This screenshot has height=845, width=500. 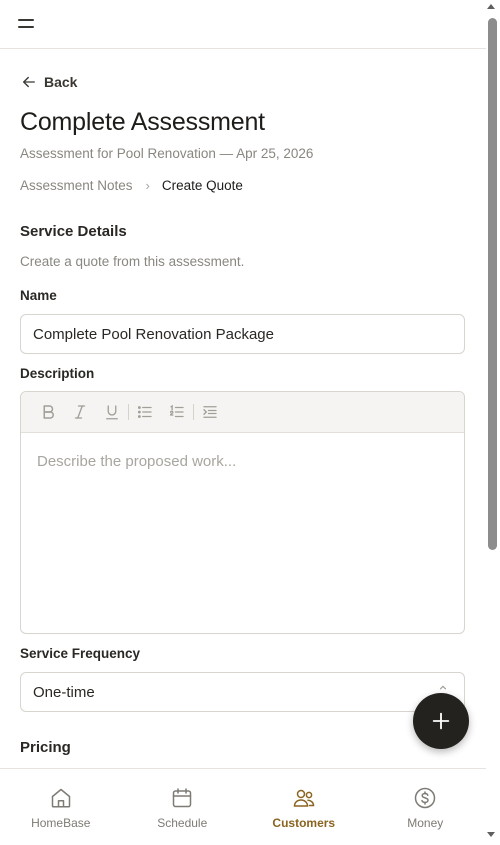 I want to click on indent-icon, so click(x=210, y=412).